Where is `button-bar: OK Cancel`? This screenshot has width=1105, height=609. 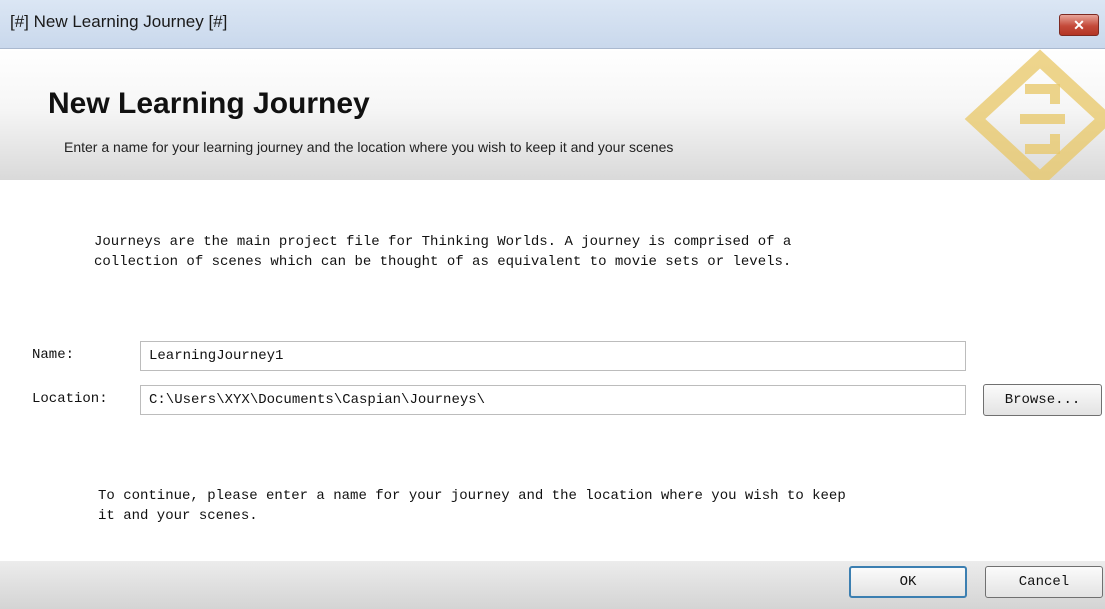 button-bar: OK Cancel is located at coordinates (552, 585).